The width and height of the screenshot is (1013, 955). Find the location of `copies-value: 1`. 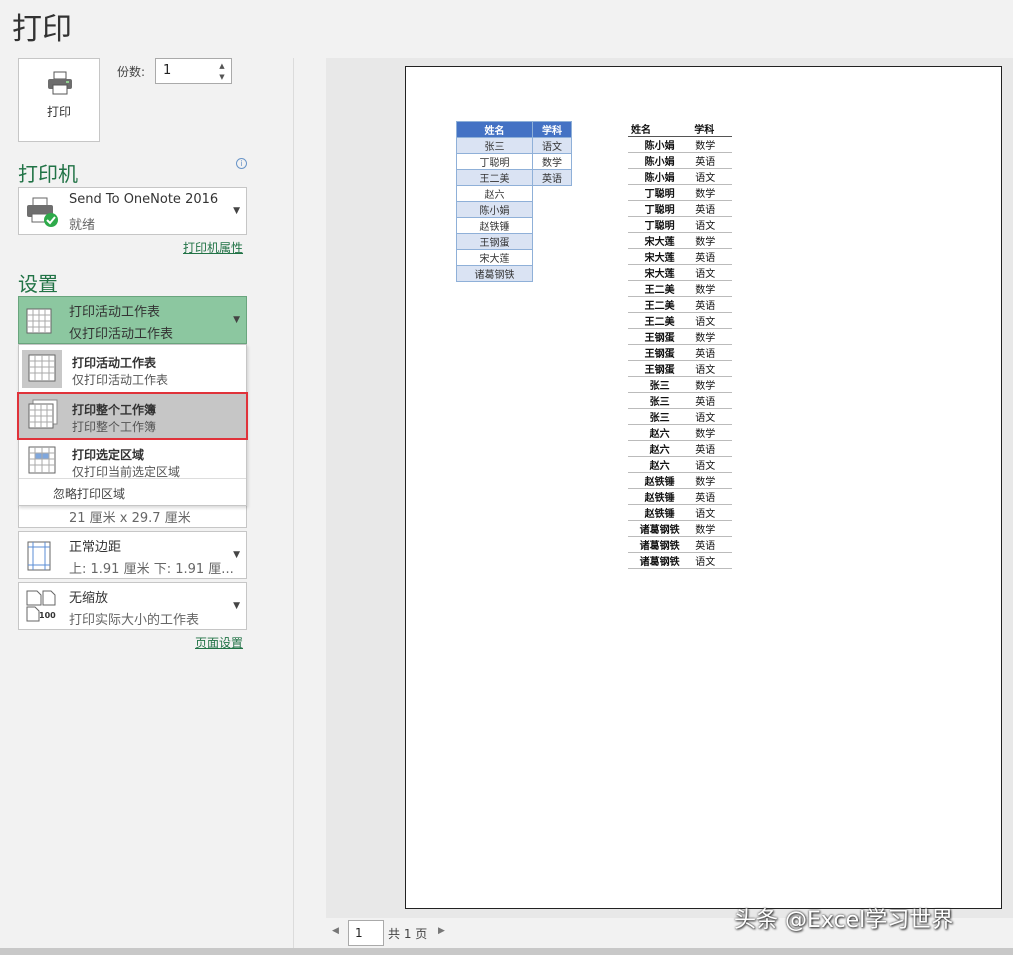

copies-value: 1 is located at coordinates (167, 70).